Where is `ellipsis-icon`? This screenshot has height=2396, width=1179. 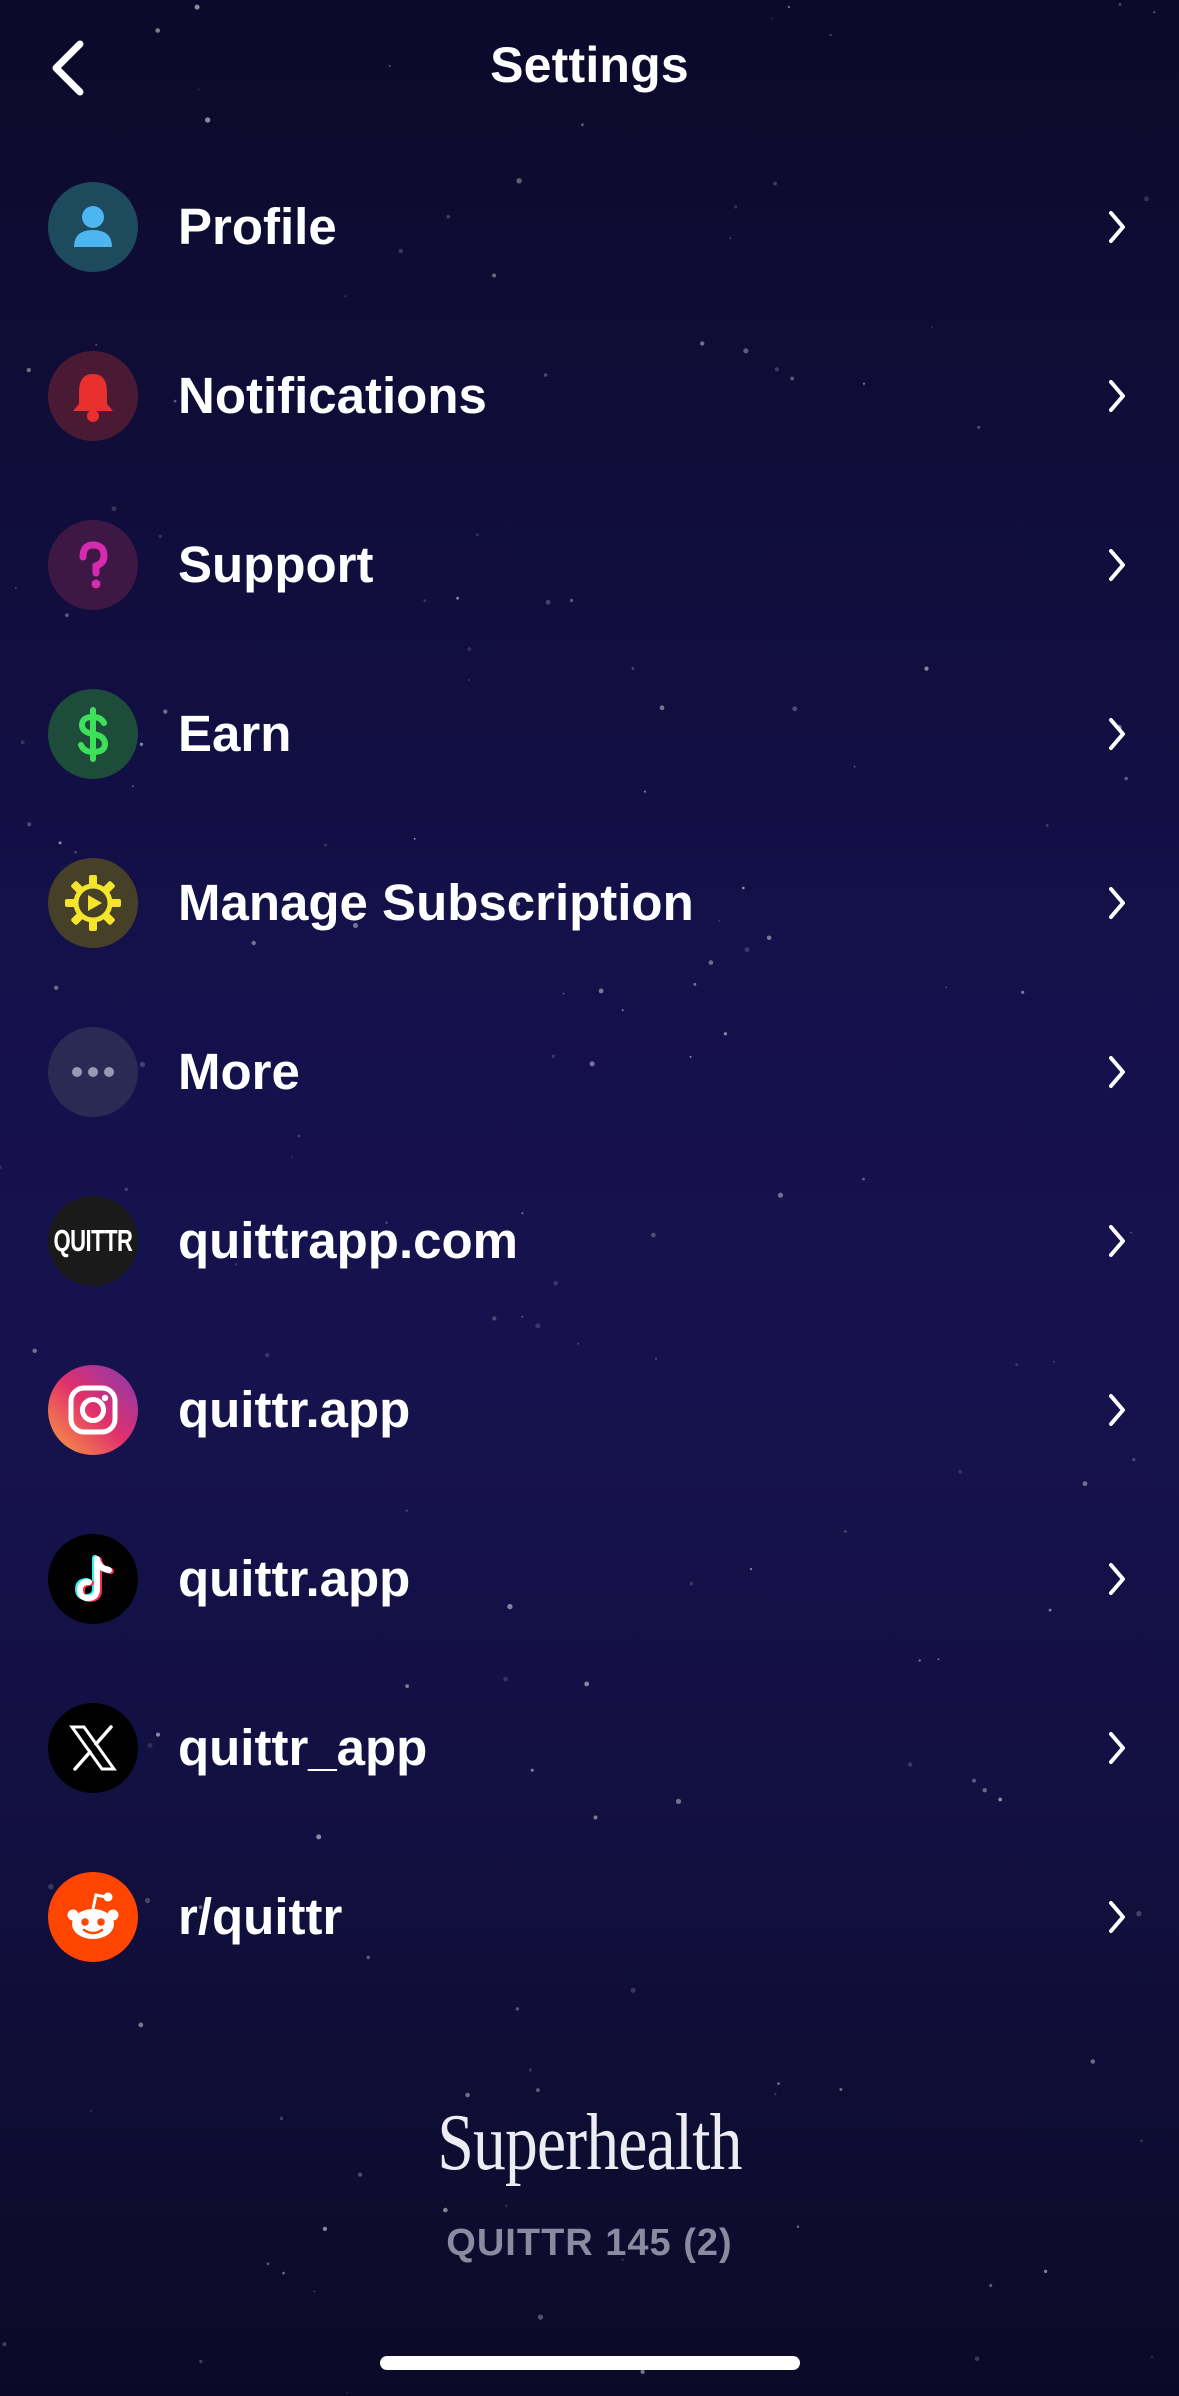 ellipsis-icon is located at coordinates (93, 1071).